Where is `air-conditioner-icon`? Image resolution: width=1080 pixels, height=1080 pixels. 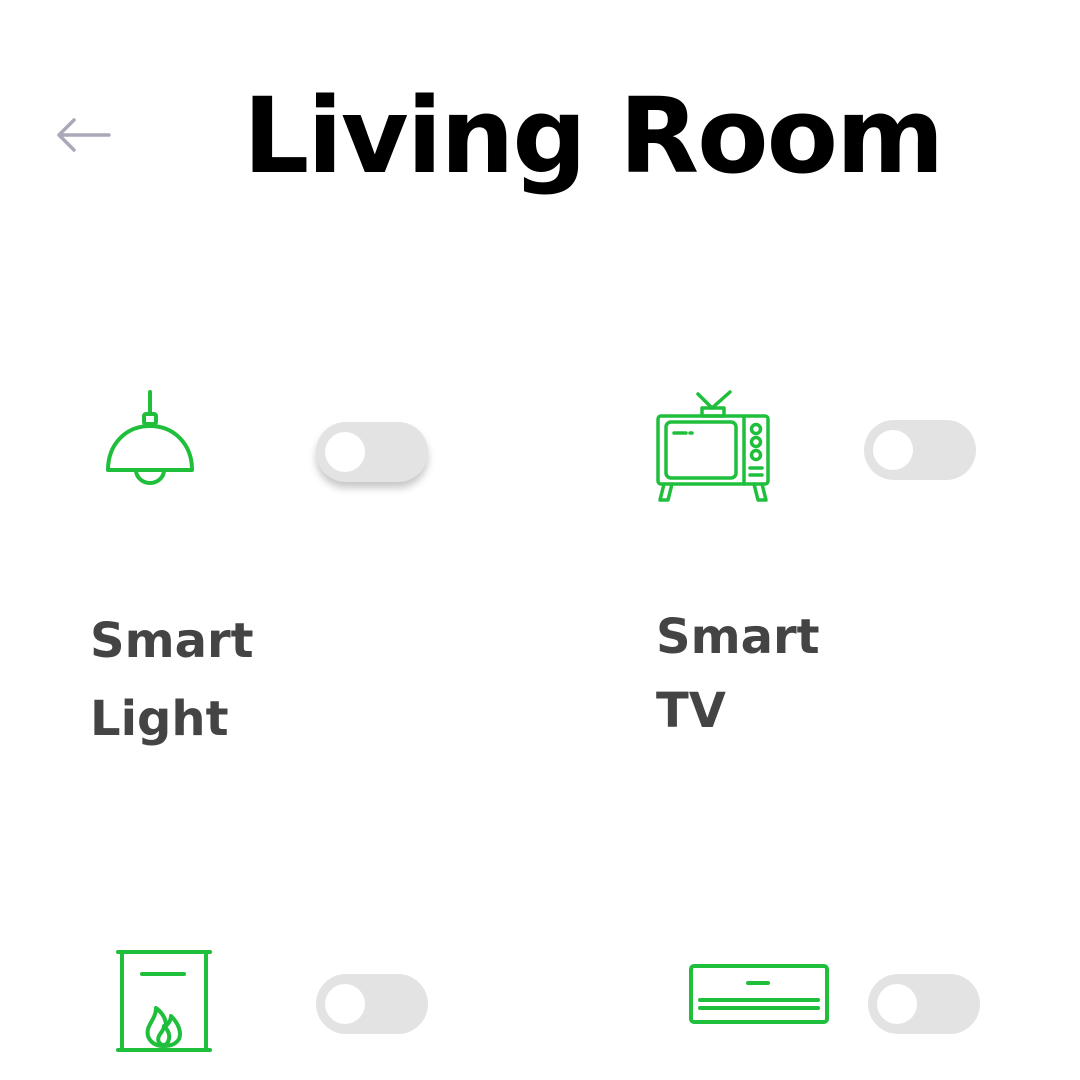 air-conditioner-icon is located at coordinates (759, 994).